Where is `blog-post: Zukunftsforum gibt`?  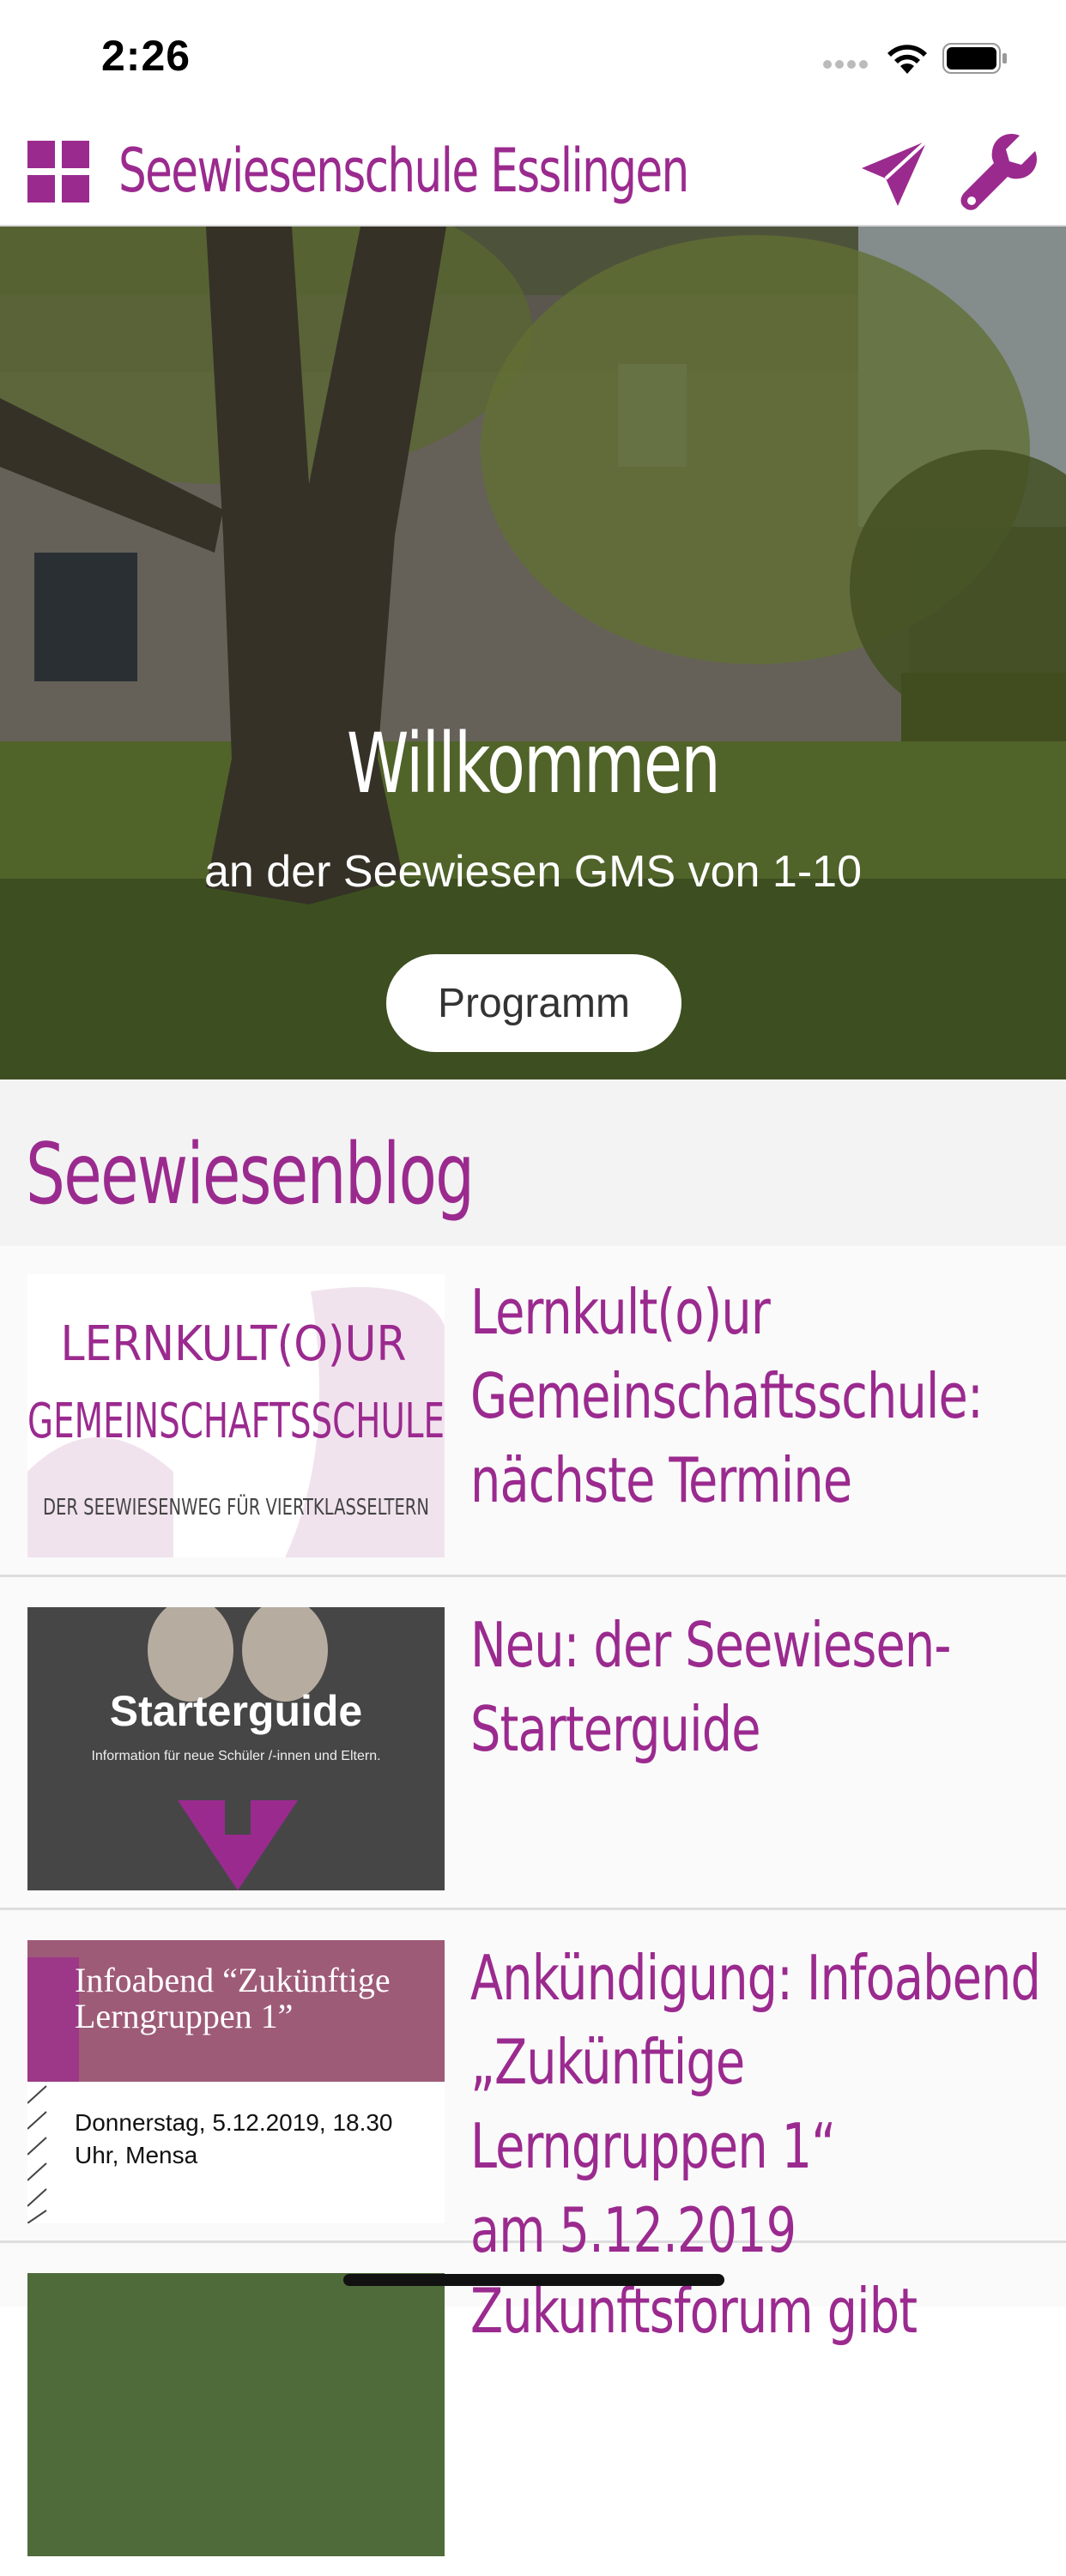
blog-post: Zukunftsforum gibt is located at coordinates (533, 2410).